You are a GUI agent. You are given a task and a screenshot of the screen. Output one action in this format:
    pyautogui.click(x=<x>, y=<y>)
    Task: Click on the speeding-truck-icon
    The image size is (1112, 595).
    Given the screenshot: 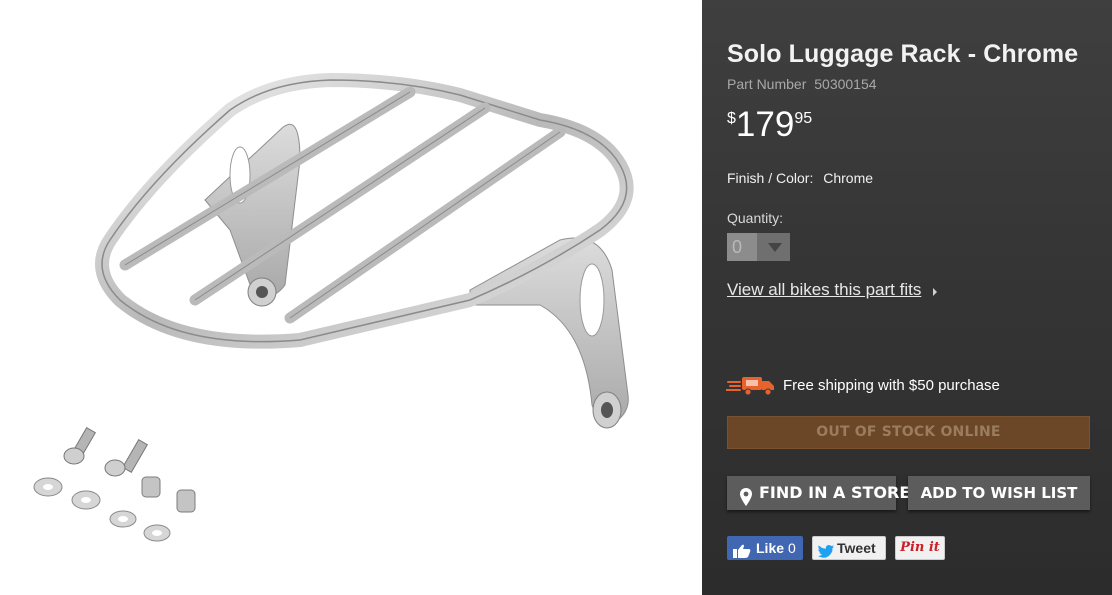 What is the action you would take?
    pyautogui.click(x=750, y=387)
    